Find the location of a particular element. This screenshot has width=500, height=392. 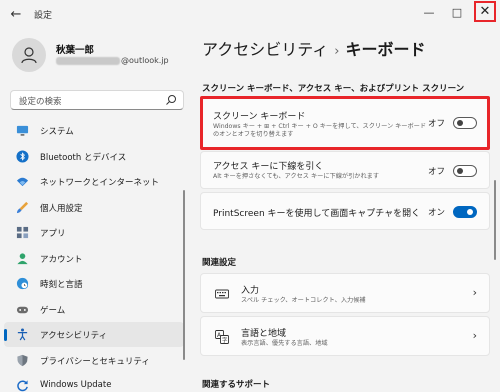

section-header-keyboard: スクリーン キーボード、アクセス キー、およびプリント スクリーン is located at coordinates (333, 89).